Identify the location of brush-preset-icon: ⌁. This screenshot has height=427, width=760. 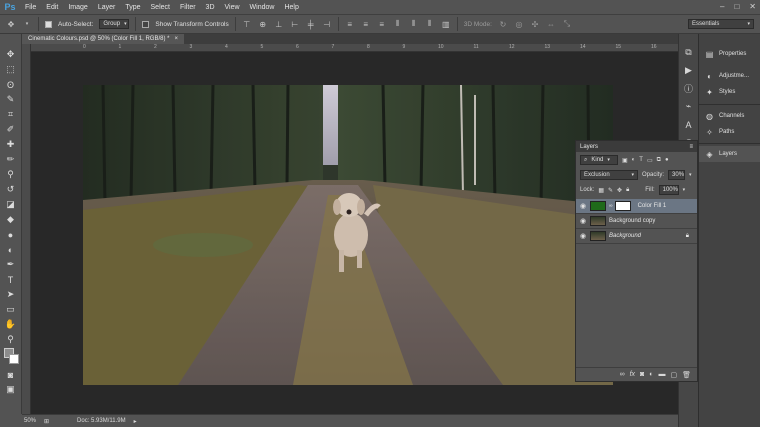
(689, 106).